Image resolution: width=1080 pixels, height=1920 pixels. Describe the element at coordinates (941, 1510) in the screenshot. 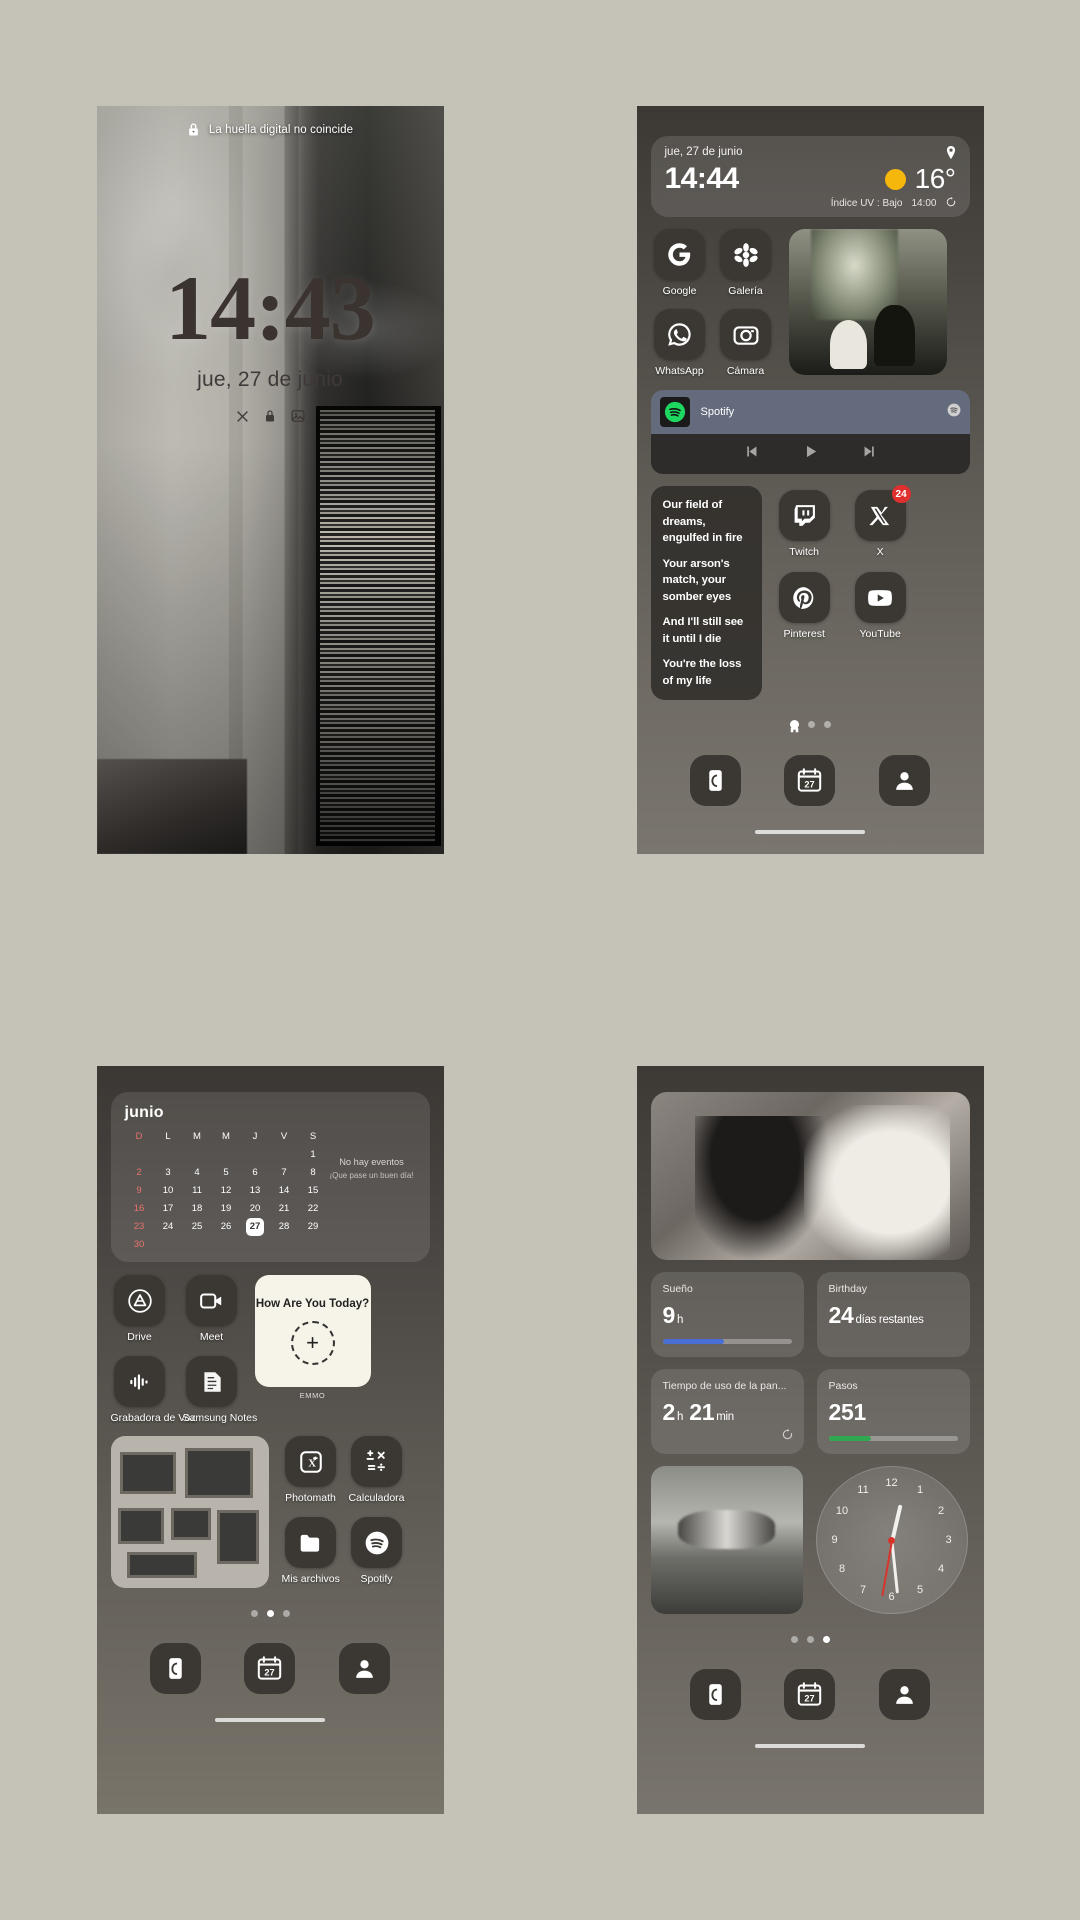

I see `clock-number: 2` at that location.